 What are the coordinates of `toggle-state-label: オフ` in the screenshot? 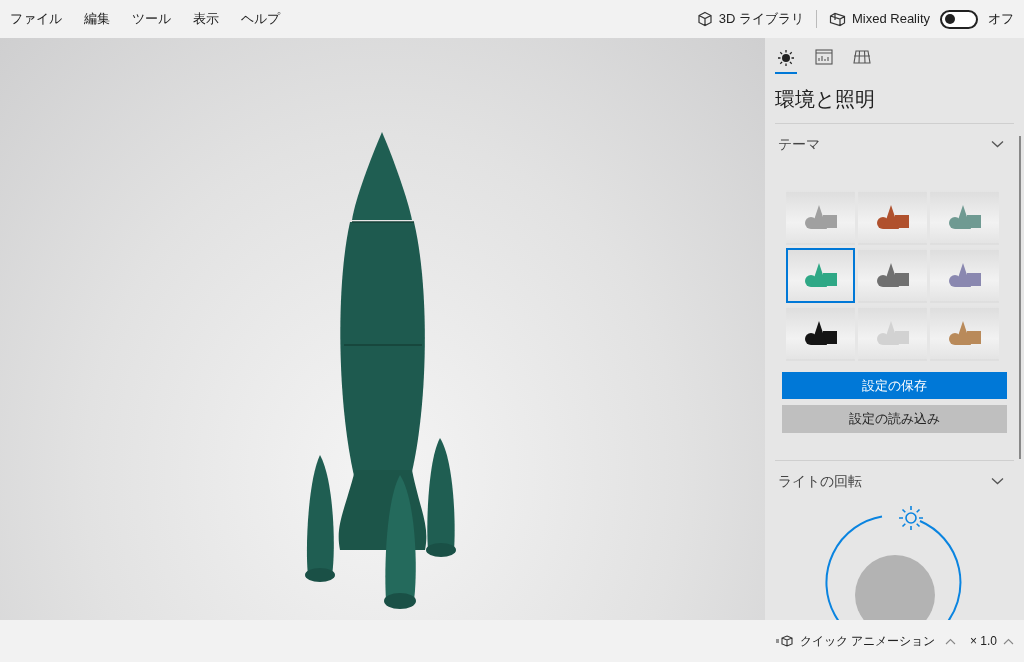 It's located at (1001, 19).